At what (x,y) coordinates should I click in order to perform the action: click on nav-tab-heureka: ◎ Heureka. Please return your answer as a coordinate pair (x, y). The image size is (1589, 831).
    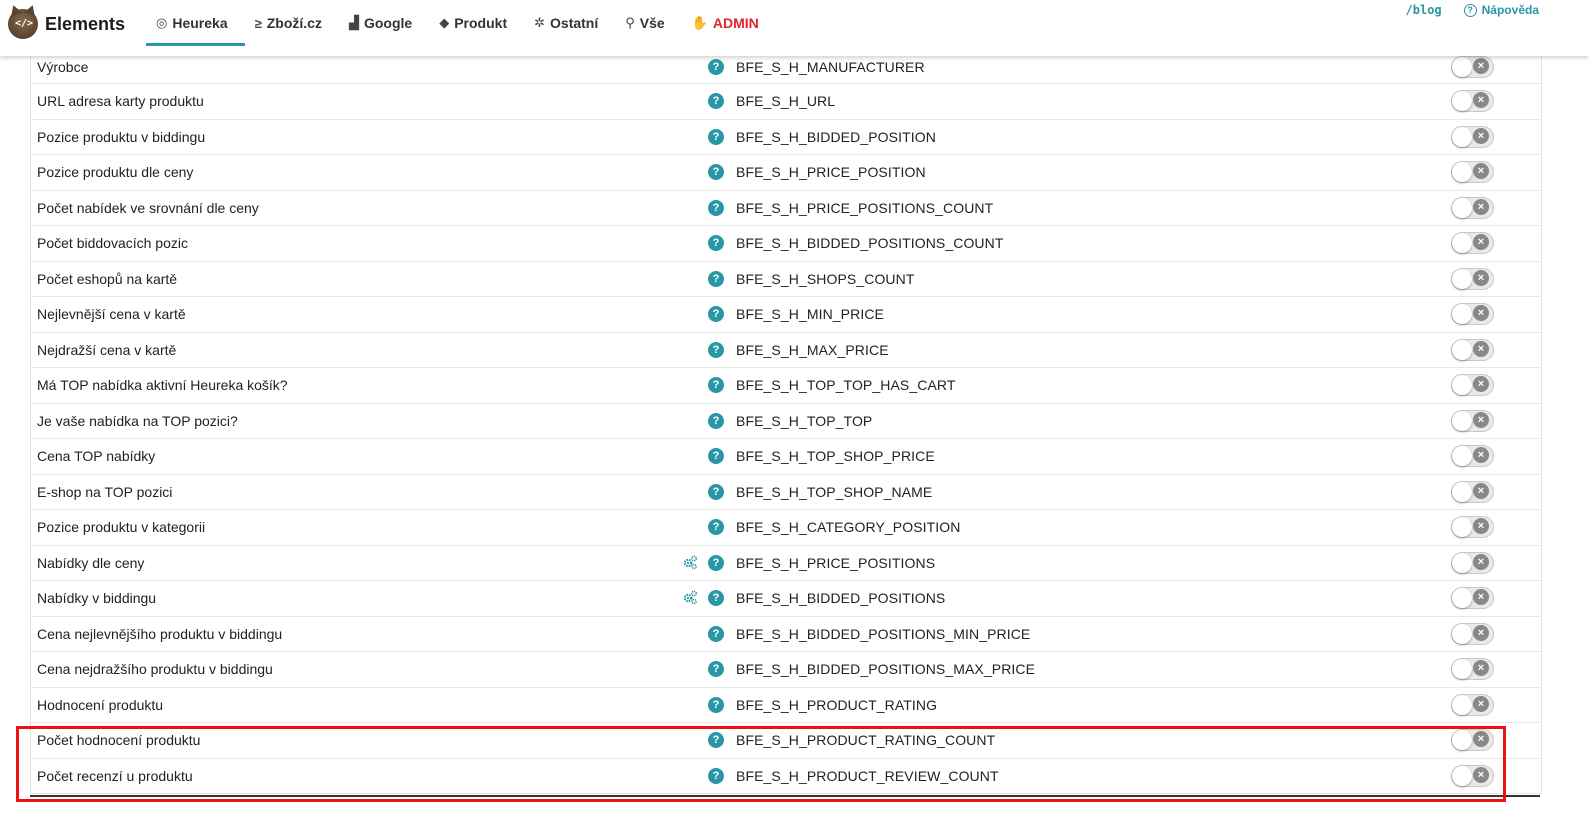
    Looking at the image, I should click on (195, 23).